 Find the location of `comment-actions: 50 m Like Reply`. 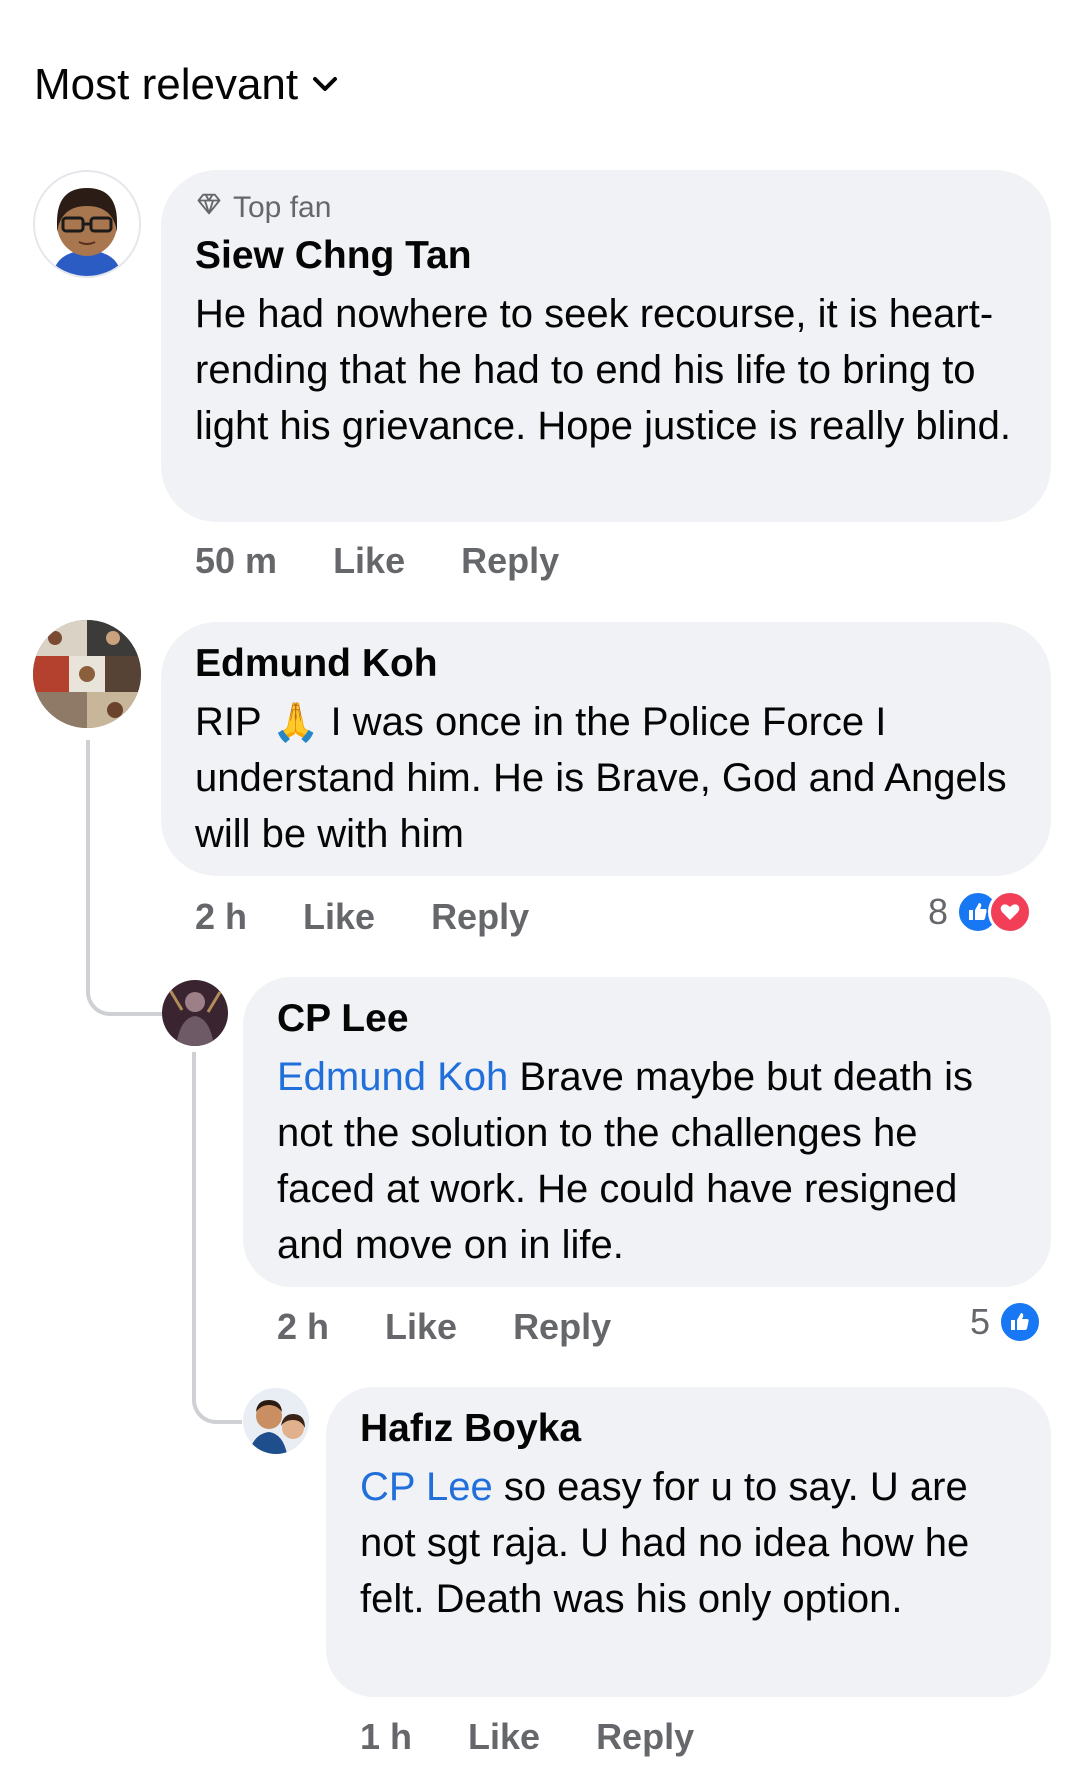

comment-actions: 50 m Like Reply is located at coordinates (377, 561).